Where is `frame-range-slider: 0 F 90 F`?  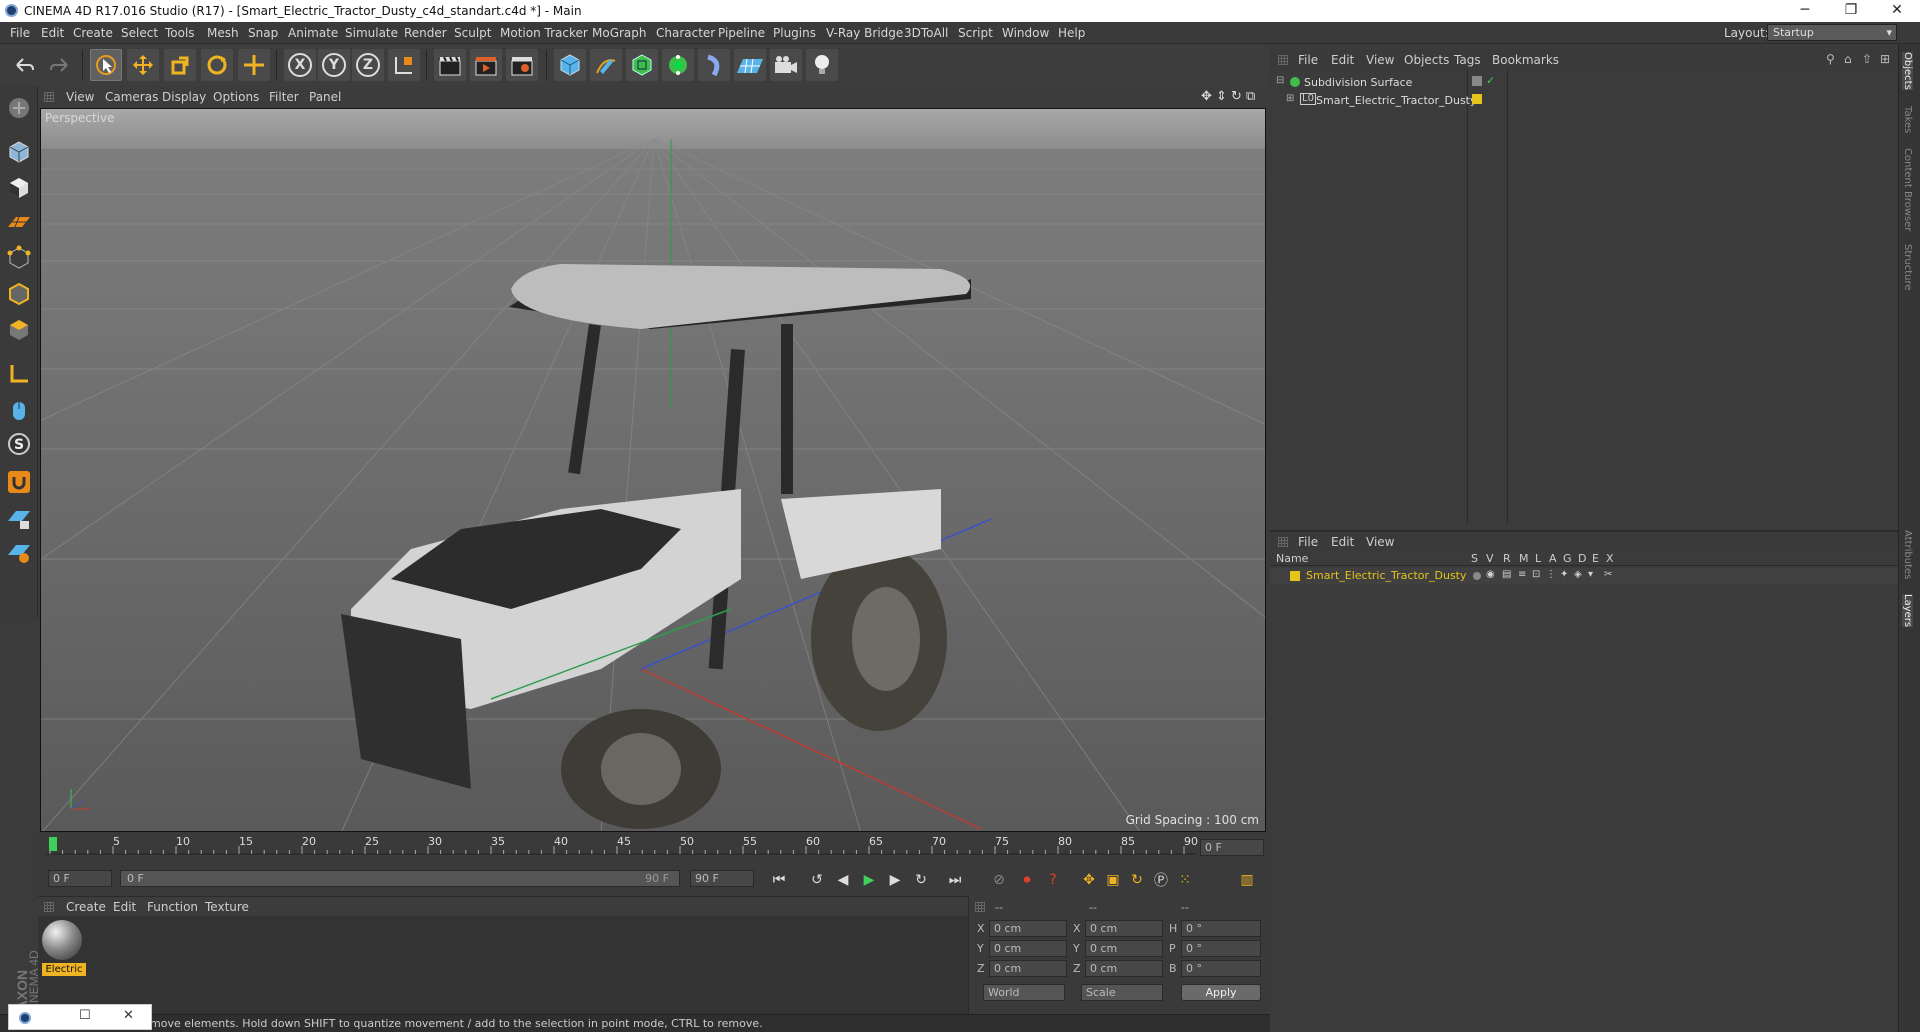
frame-range-slider: 0 F 90 F is located at coordinates (400, 878).